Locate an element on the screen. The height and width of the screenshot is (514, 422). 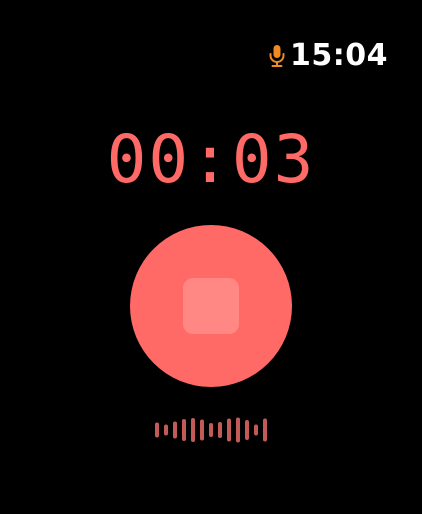
stop-recording-button is located at coordinates (211, 306).